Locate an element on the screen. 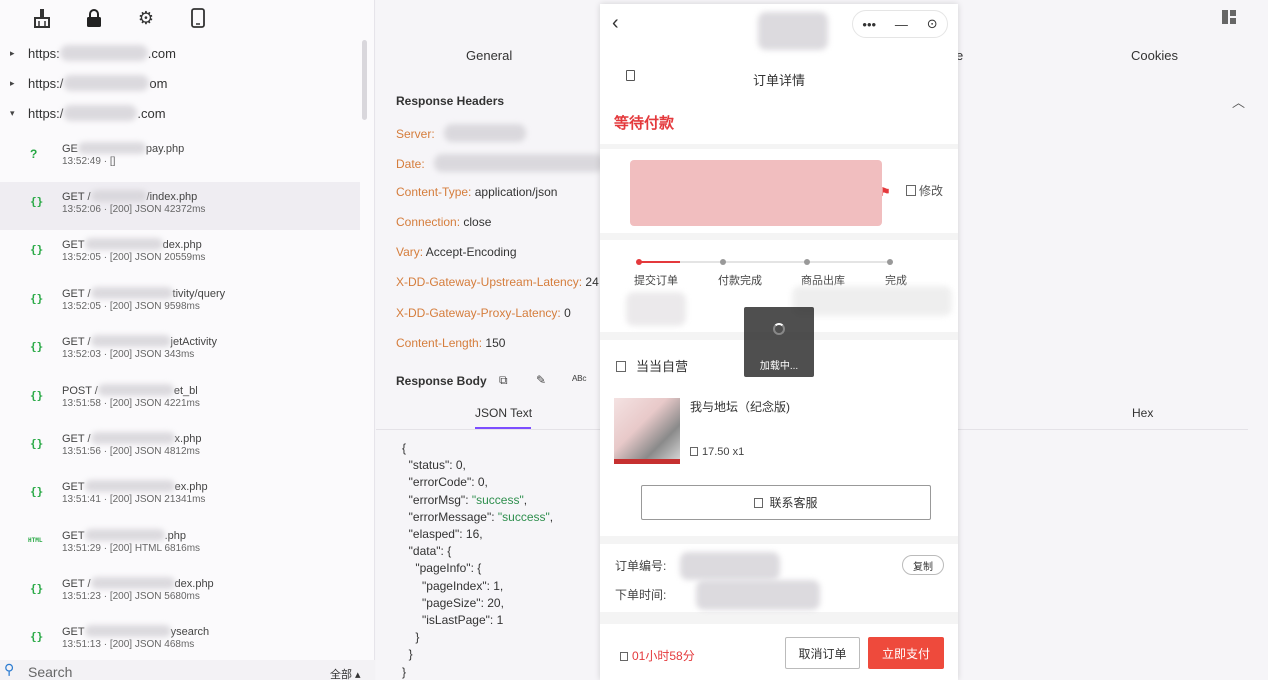  tab-cookies: Cookies is located at coordinates (1154, 55).